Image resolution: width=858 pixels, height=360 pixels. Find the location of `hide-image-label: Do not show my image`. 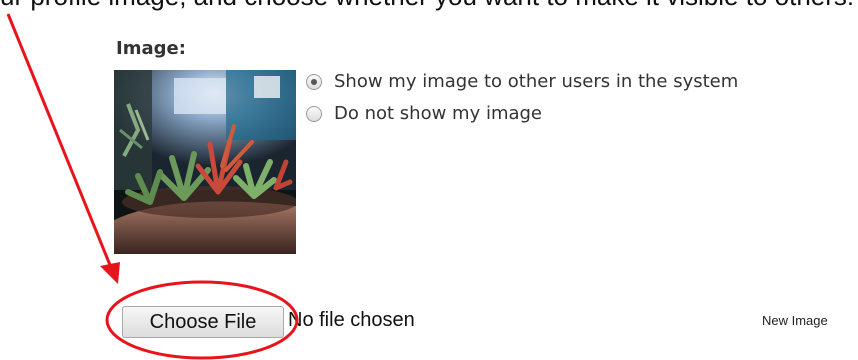

hide-image-label: Do not show my image is located at coordinates (438, 113).